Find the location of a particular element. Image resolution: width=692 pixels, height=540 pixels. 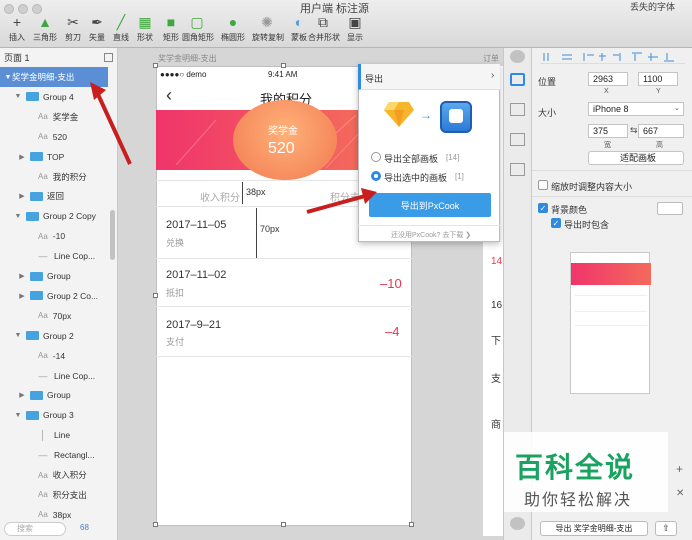

line-layer-icon: — is located at coordinates (43, 256).